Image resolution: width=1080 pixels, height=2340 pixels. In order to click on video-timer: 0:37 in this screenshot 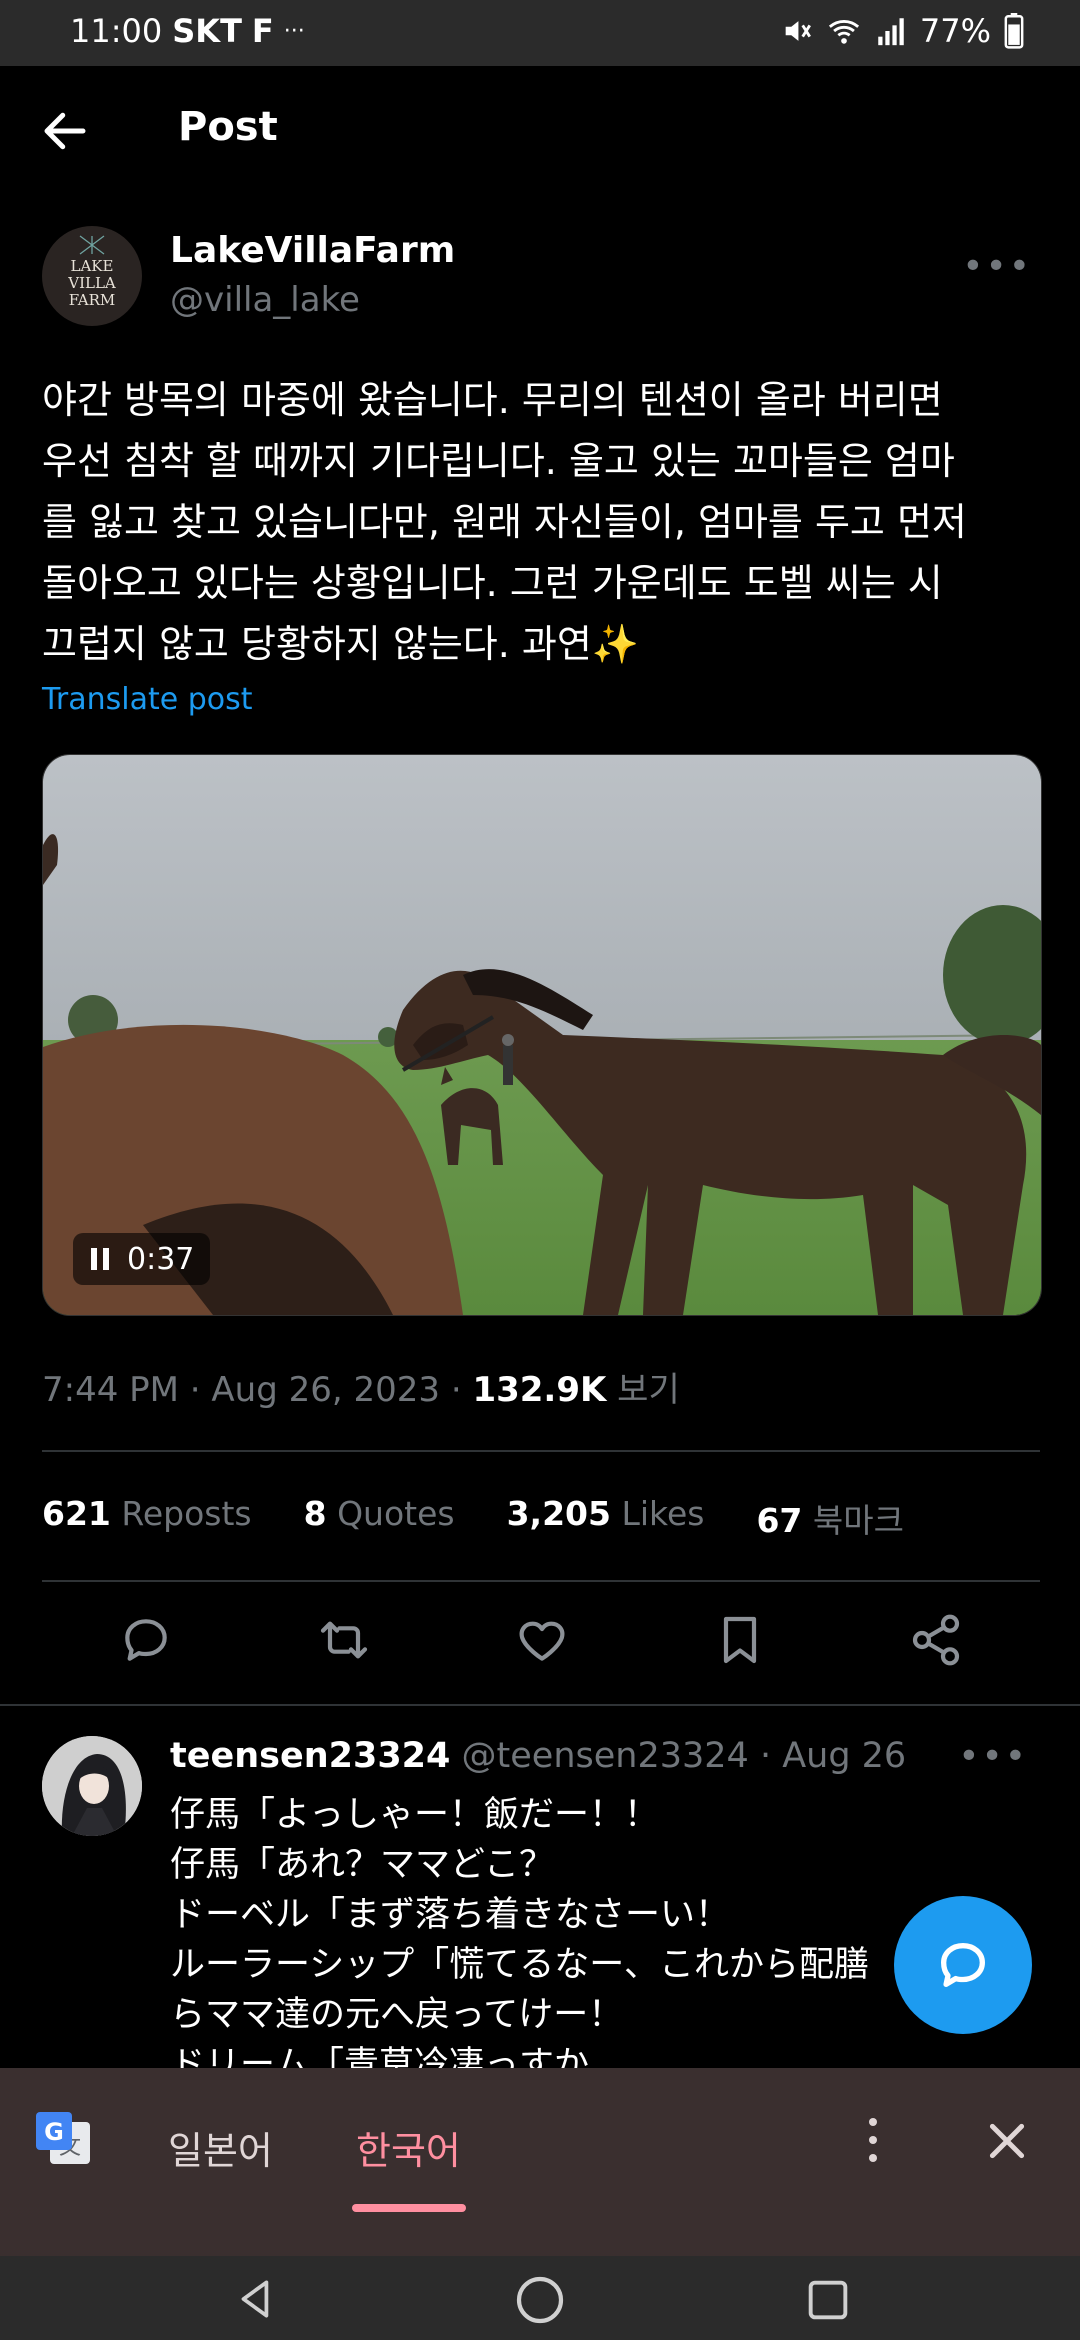, I will do `click(142, 1259)`.